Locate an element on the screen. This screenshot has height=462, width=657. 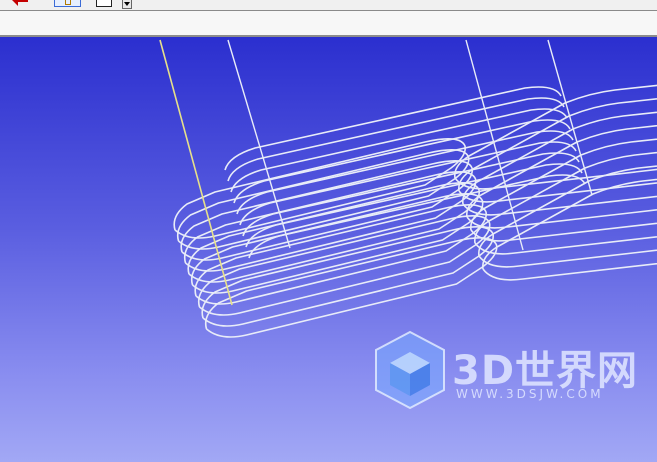
pointer-tool-button is located at coordinates (67, 3).